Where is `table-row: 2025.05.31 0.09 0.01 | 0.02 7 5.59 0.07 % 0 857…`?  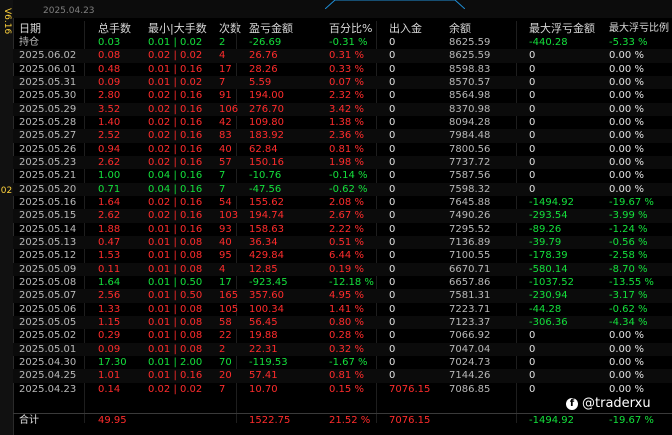
table-row: 2025.05.31 0.09 0.01 | 0.02 7 5.59 0.07 % 0 857… is located at coordinates (342, 82).